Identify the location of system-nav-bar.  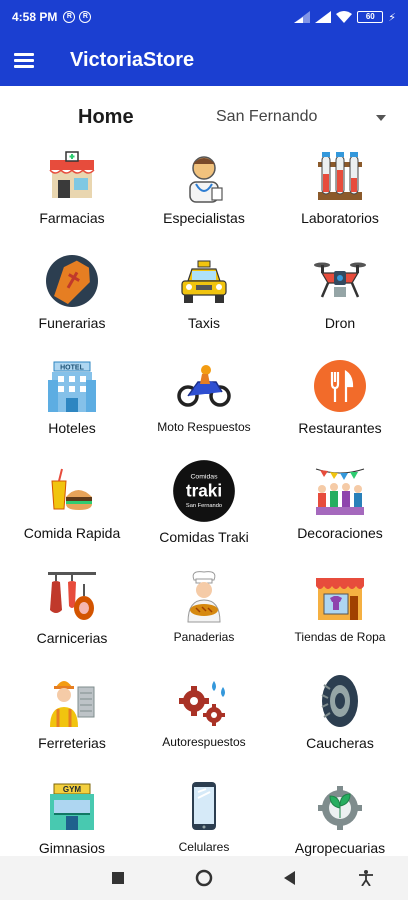
(204, 878).